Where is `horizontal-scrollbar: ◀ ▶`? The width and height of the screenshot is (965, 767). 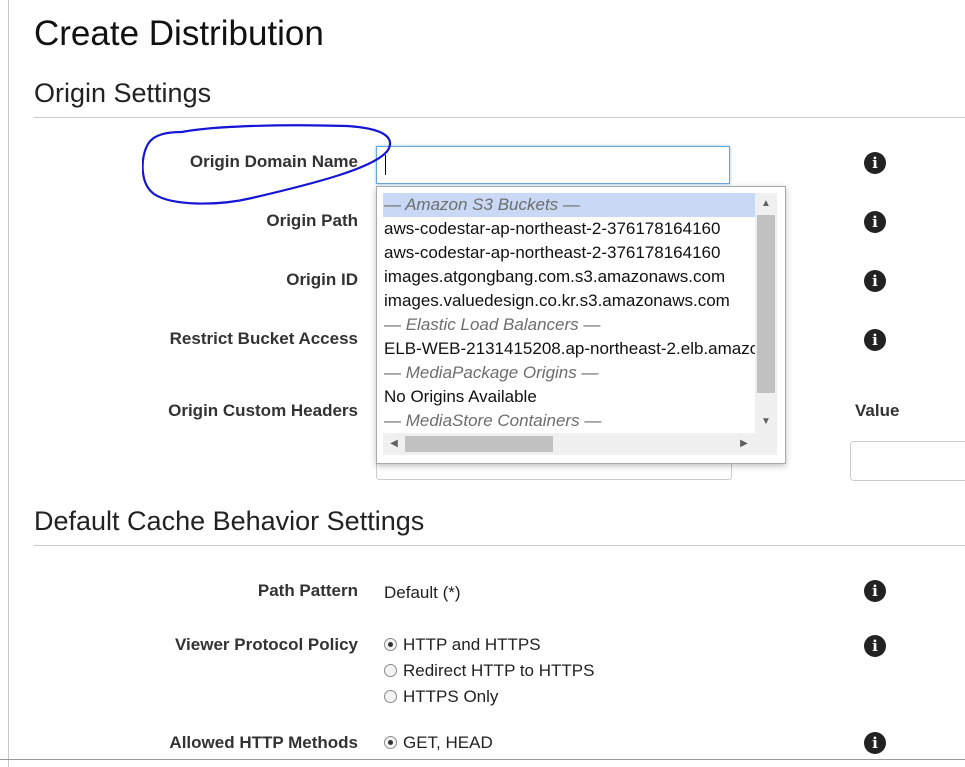 horizontal-scrollbar: ◀ ▶ is located at coordinates (580, 444).